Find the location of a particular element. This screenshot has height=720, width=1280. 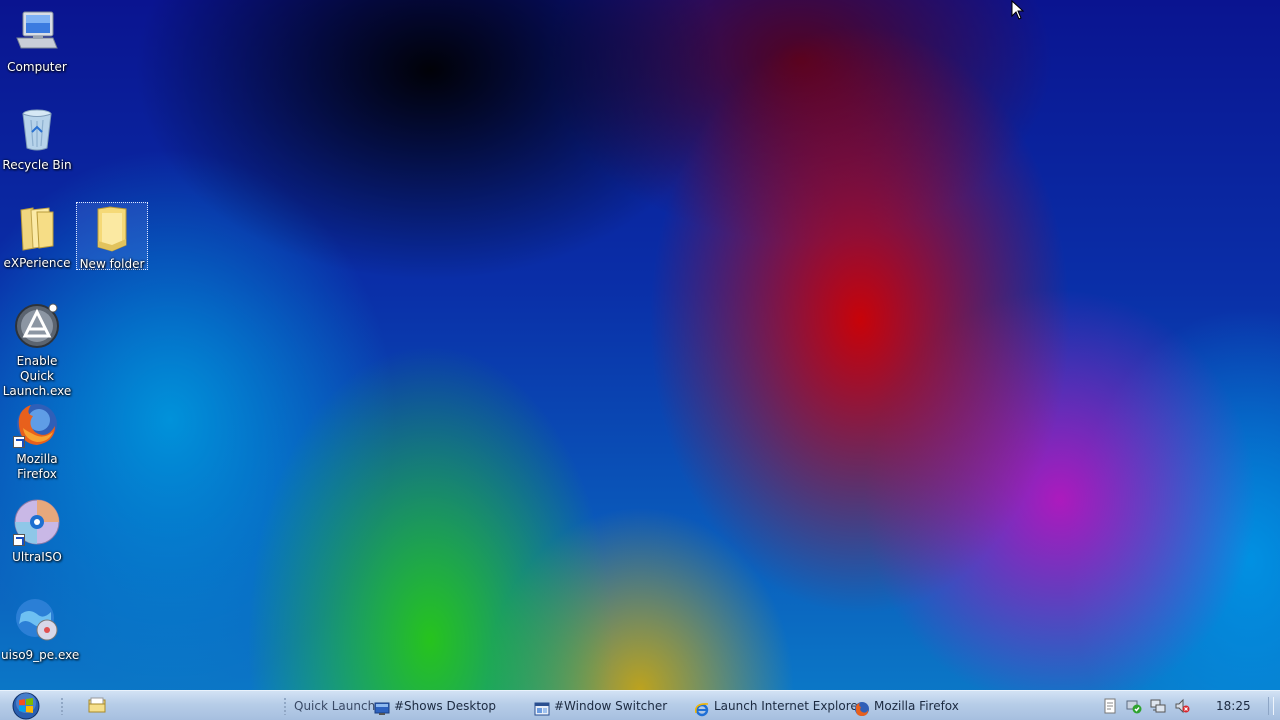

taskbar-button-shows-desktop: #Shows Desktop is located at coordinates (435, 705).